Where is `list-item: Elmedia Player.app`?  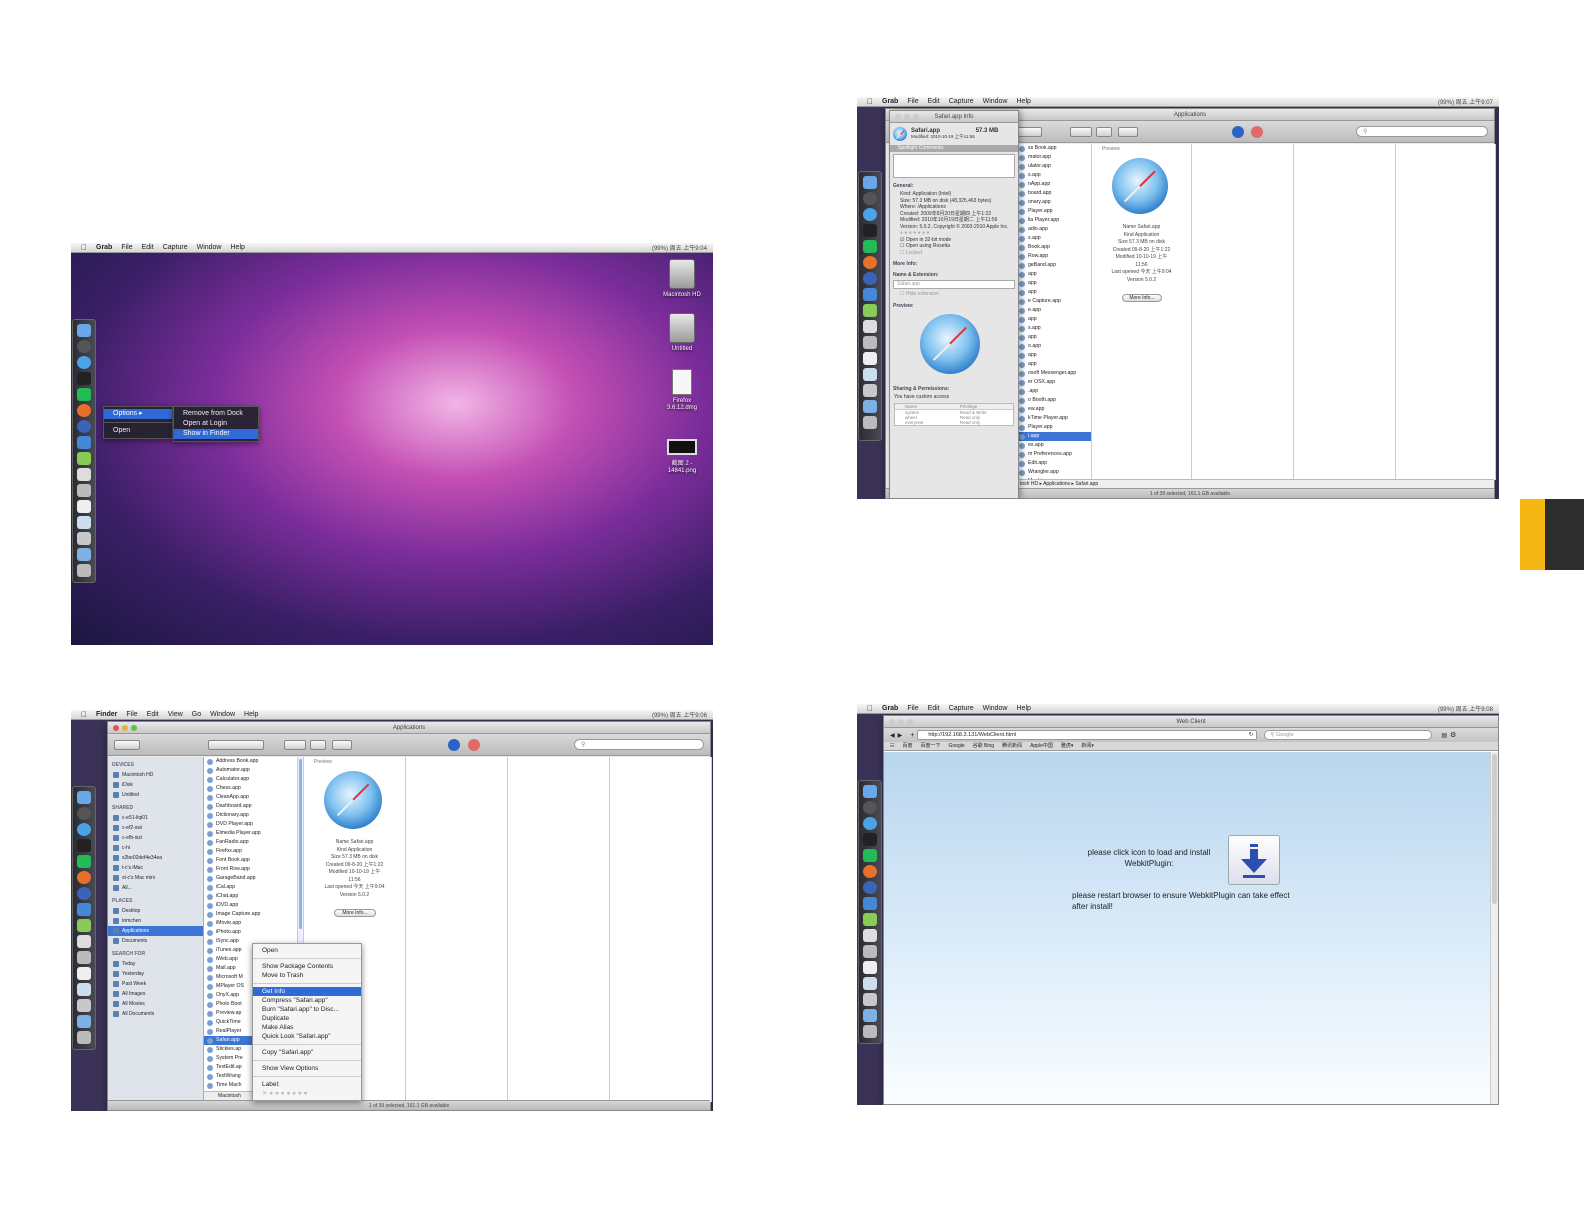 list-item: Elmedia Player.app is located at coordinates (250, 833).